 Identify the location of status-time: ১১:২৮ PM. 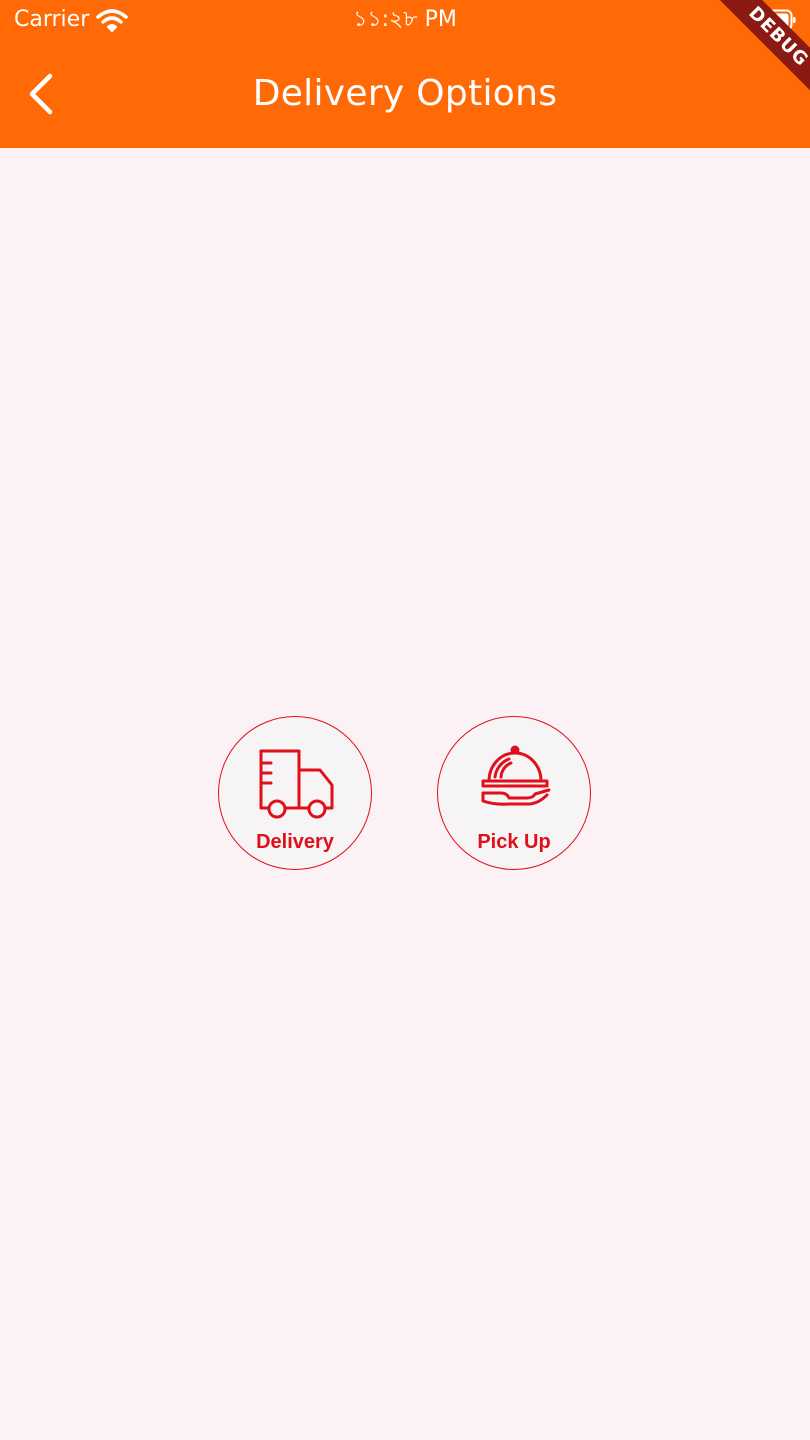
(405, 19).